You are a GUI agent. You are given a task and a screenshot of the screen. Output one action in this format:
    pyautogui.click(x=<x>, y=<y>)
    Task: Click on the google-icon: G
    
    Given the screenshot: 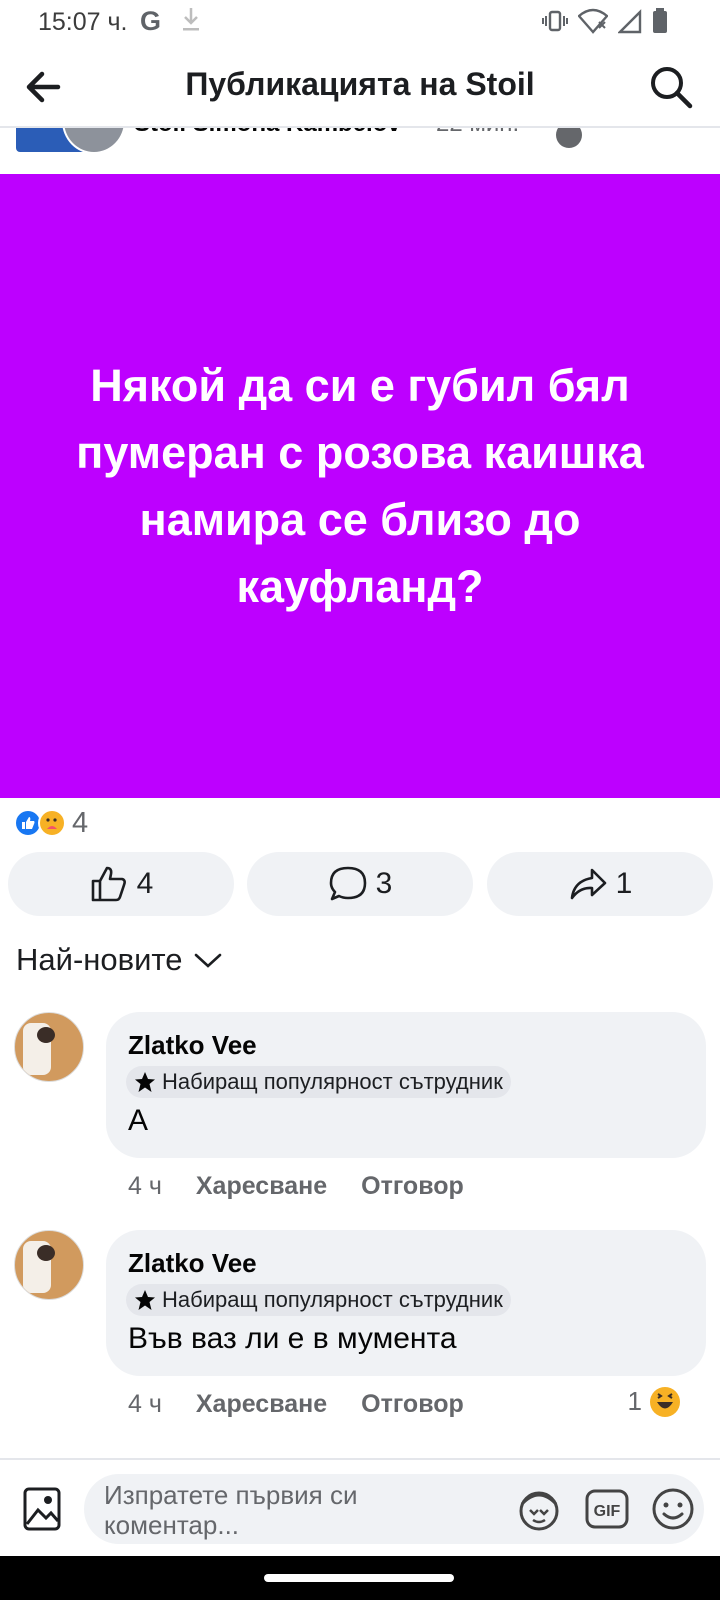 What is the action you would take?
    pyautogui.click(x=151, y=21)
    